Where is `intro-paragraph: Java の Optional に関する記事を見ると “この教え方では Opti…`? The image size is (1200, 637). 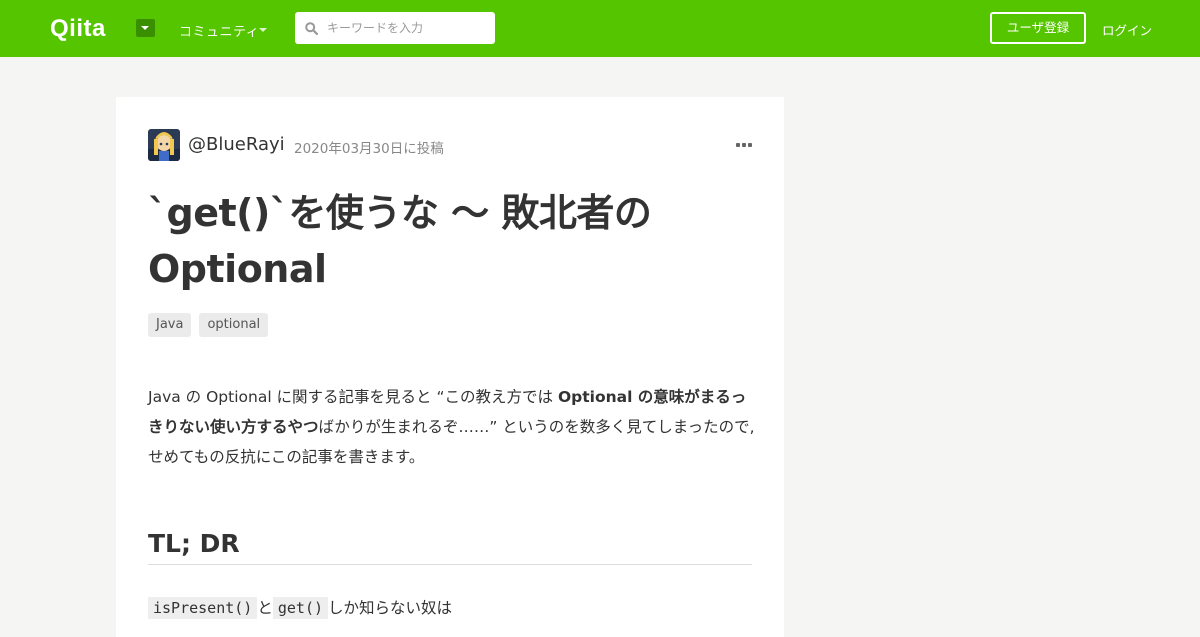 intro-paragraph: Java の Optional に関する記事を見ると “この教え方では Opti… is located at coordinates (452, 427).